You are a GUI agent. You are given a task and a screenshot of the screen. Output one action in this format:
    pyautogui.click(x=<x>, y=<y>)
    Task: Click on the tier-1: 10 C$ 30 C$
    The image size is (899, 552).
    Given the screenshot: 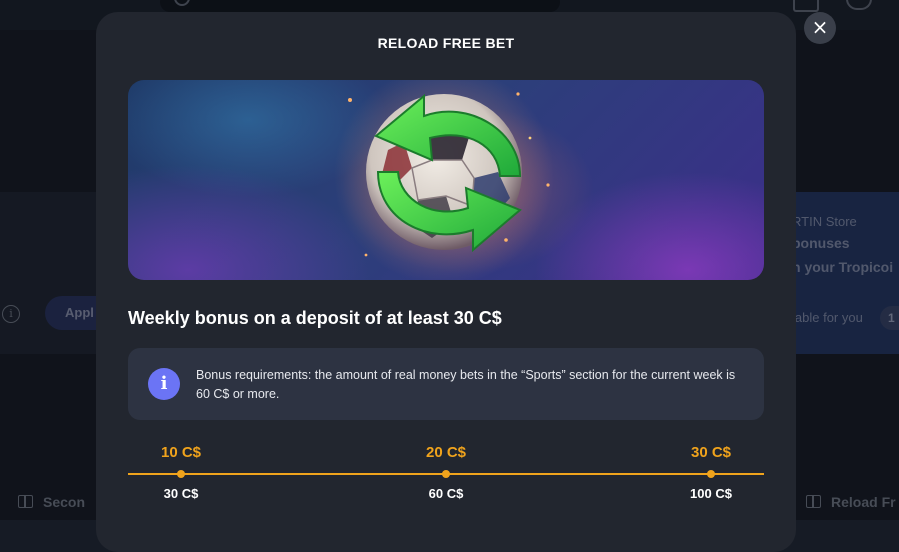 What is the action you would take?
    pyautogui.click(x=181, y=472)
    